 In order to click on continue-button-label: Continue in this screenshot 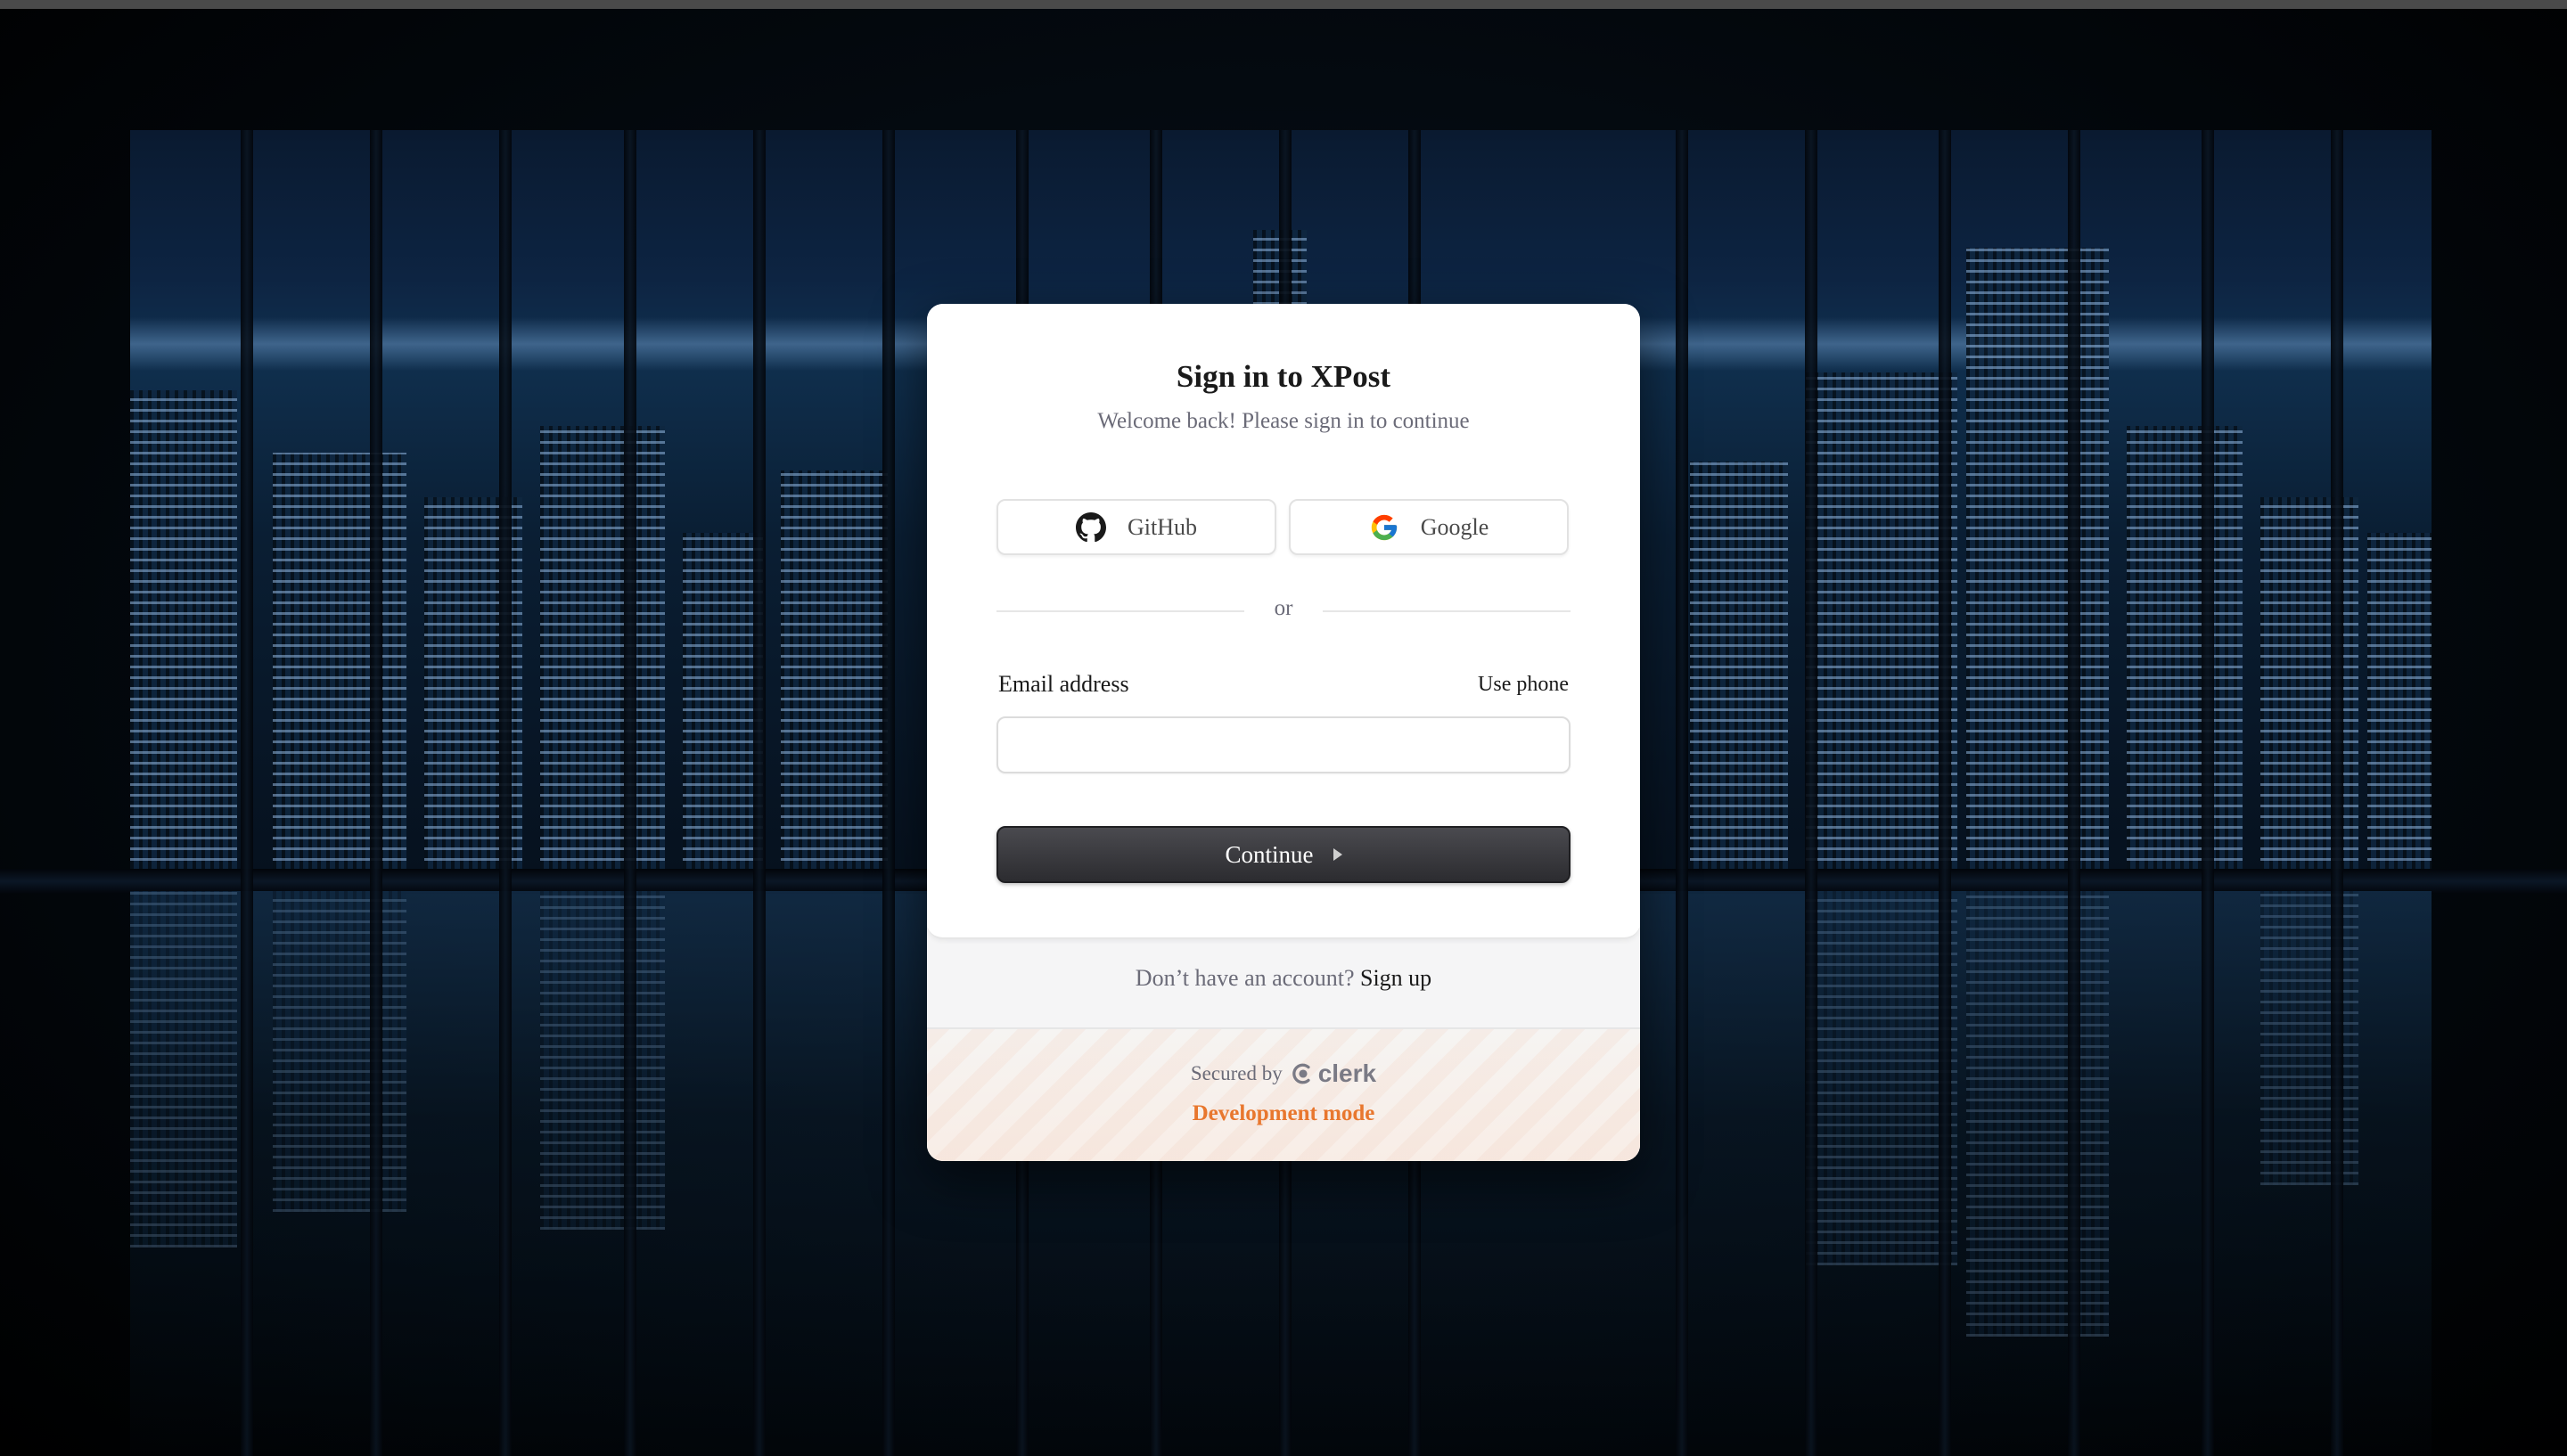, I will do `click(1270, 854)`.